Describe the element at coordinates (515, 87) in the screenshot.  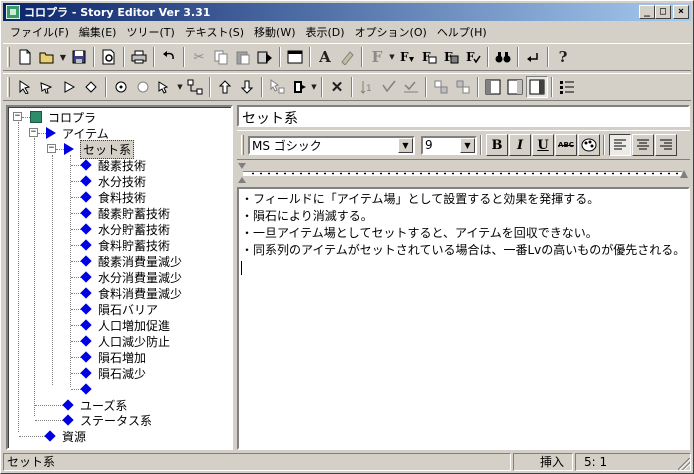
I see `layout-center-icon` at that location.